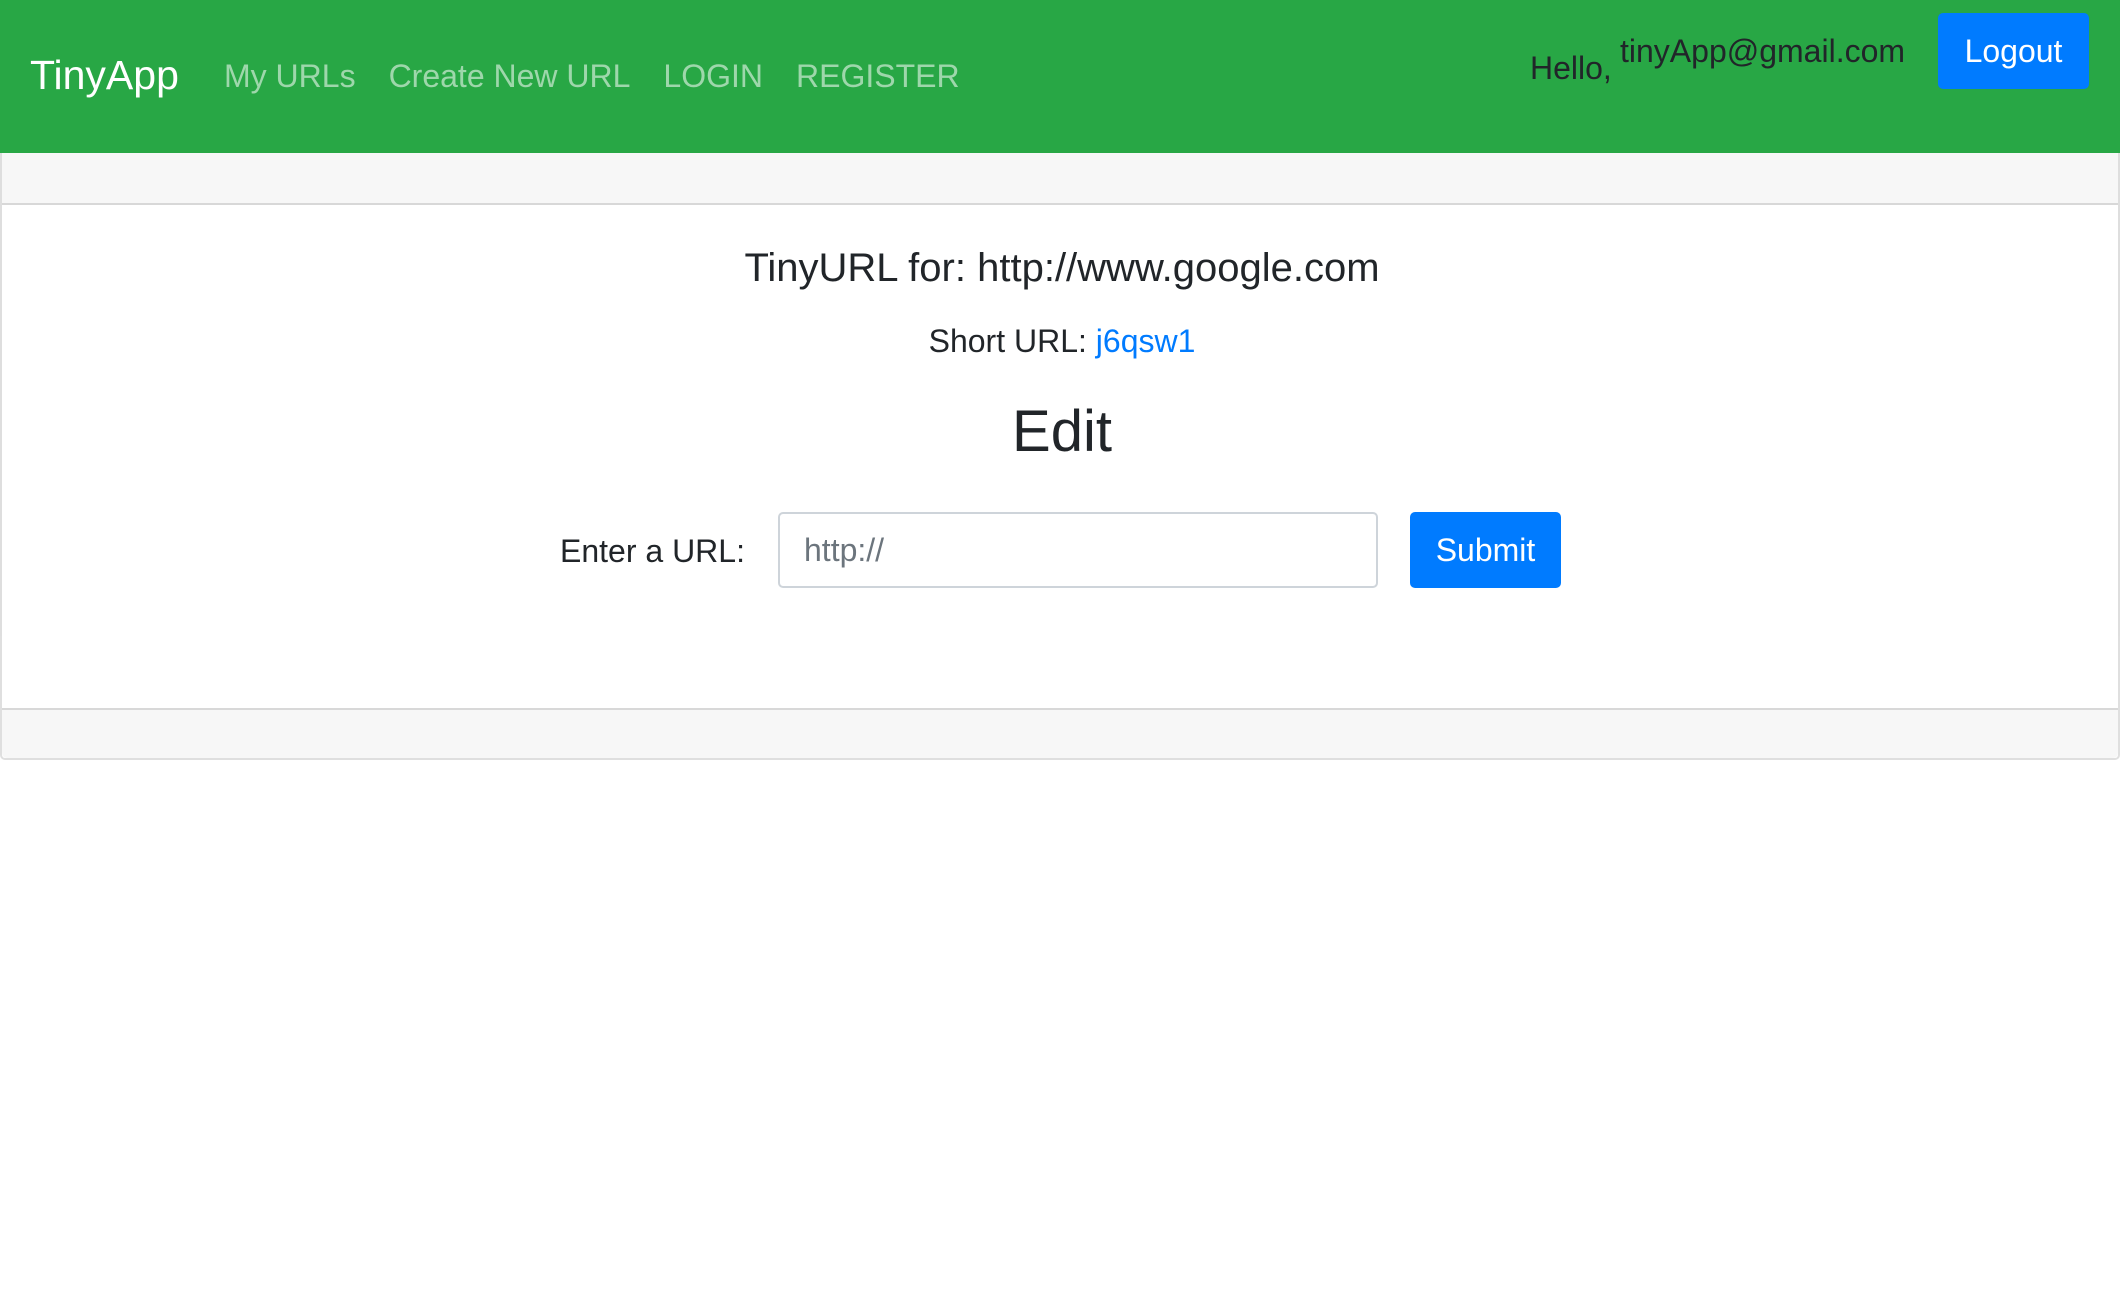  What do you see at coordinates (1060, 733) in the screenshot?
I see `card-footer` at bounding box center [1060, 733].